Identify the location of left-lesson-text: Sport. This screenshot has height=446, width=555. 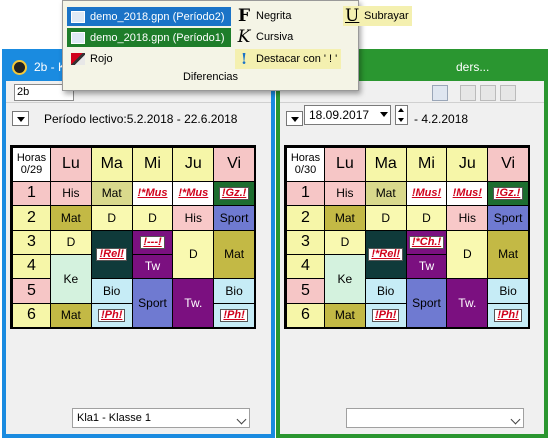
(234, 217).